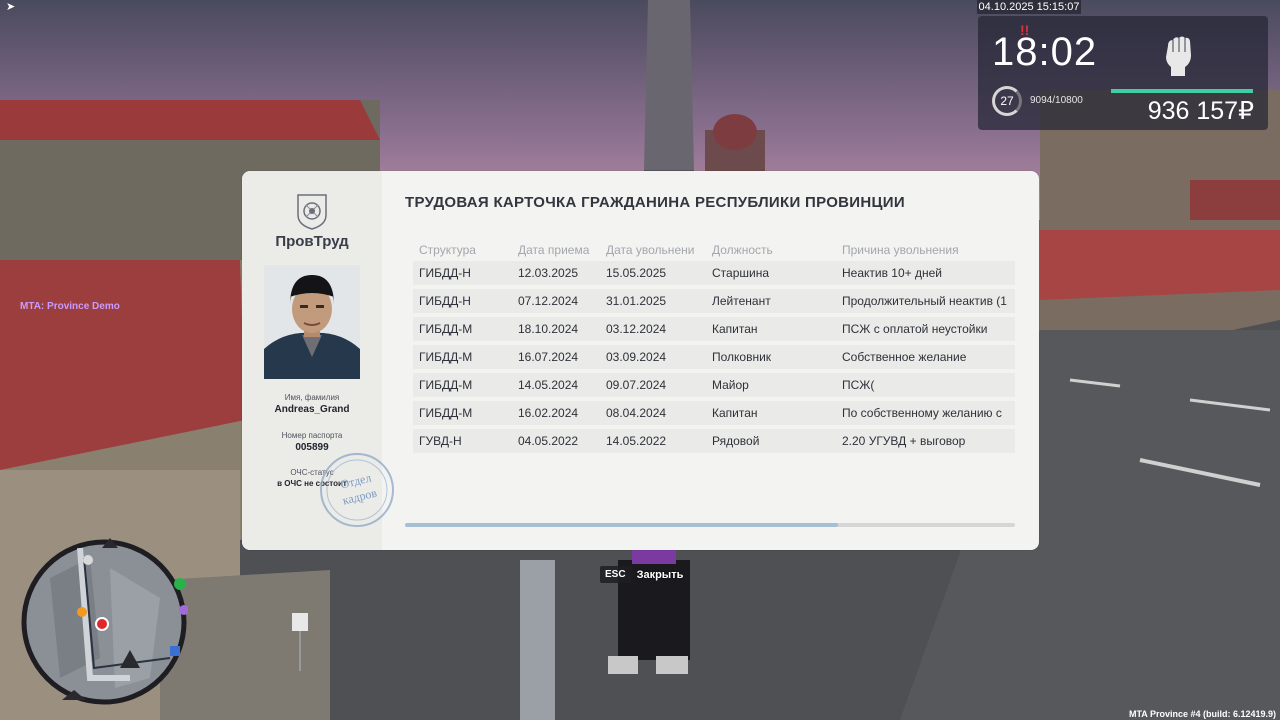  What do you see at coordinates (636, 273) in the screenshot?
I see `cell-dismiss-date: 15.05.2025` at bounding box center [636, 273].